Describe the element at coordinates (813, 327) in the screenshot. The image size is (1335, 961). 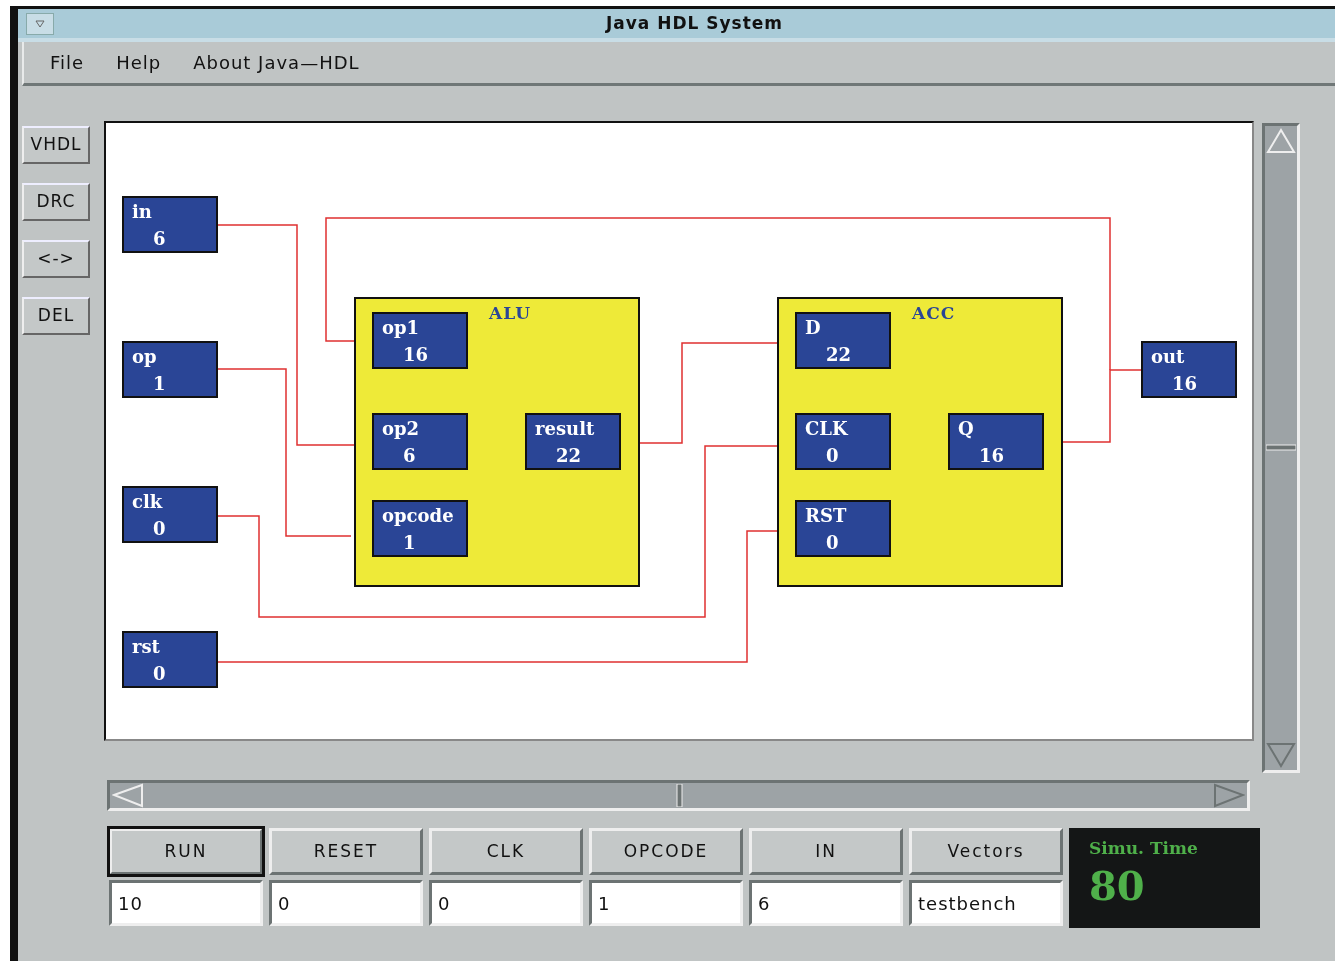
I see `pin-label: D` at that location.